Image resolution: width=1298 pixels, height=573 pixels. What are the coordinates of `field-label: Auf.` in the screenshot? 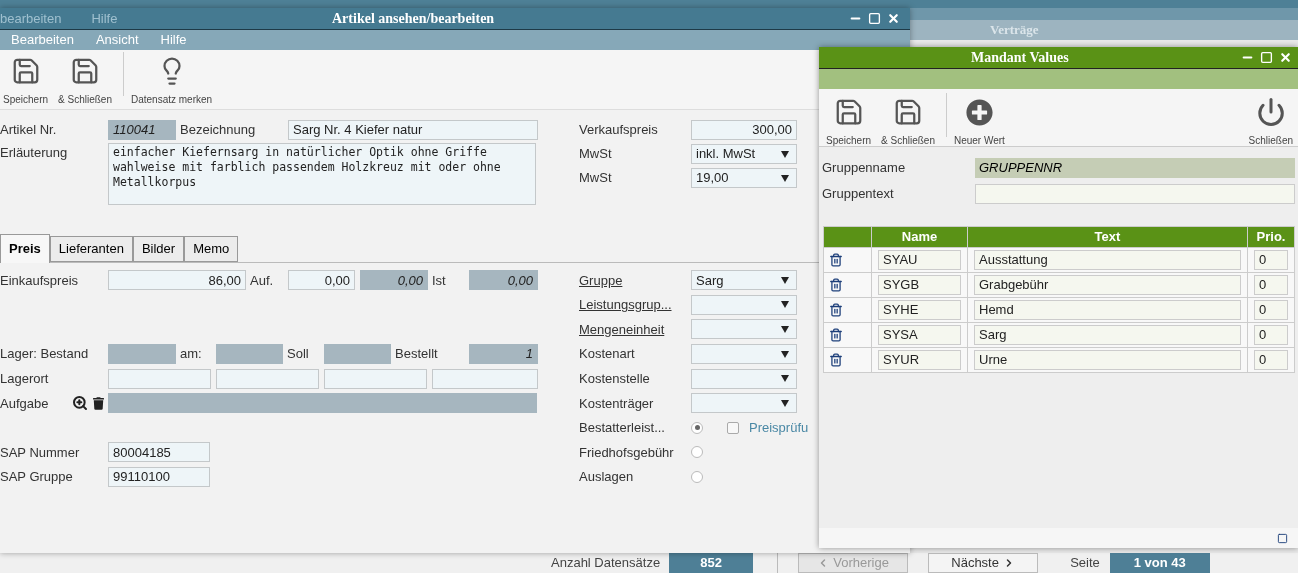 It's located at (262, 280).